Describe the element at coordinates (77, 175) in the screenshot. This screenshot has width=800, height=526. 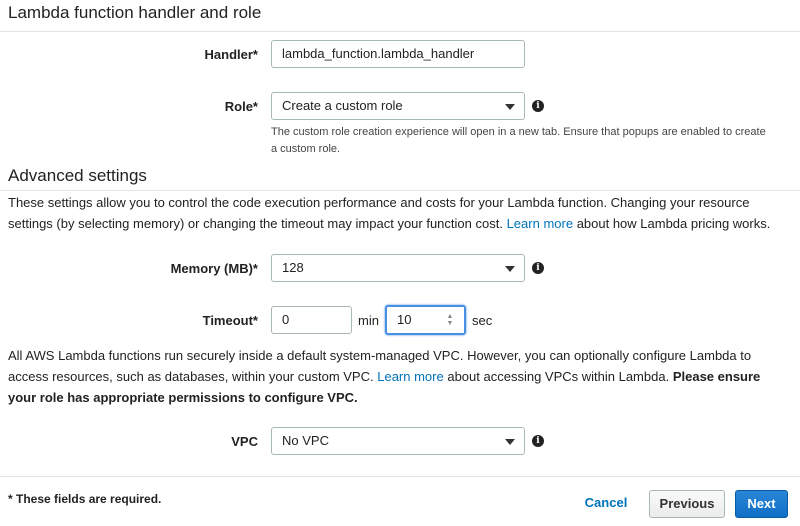
I see `section-title-advanced: Advanced settings` at that location.